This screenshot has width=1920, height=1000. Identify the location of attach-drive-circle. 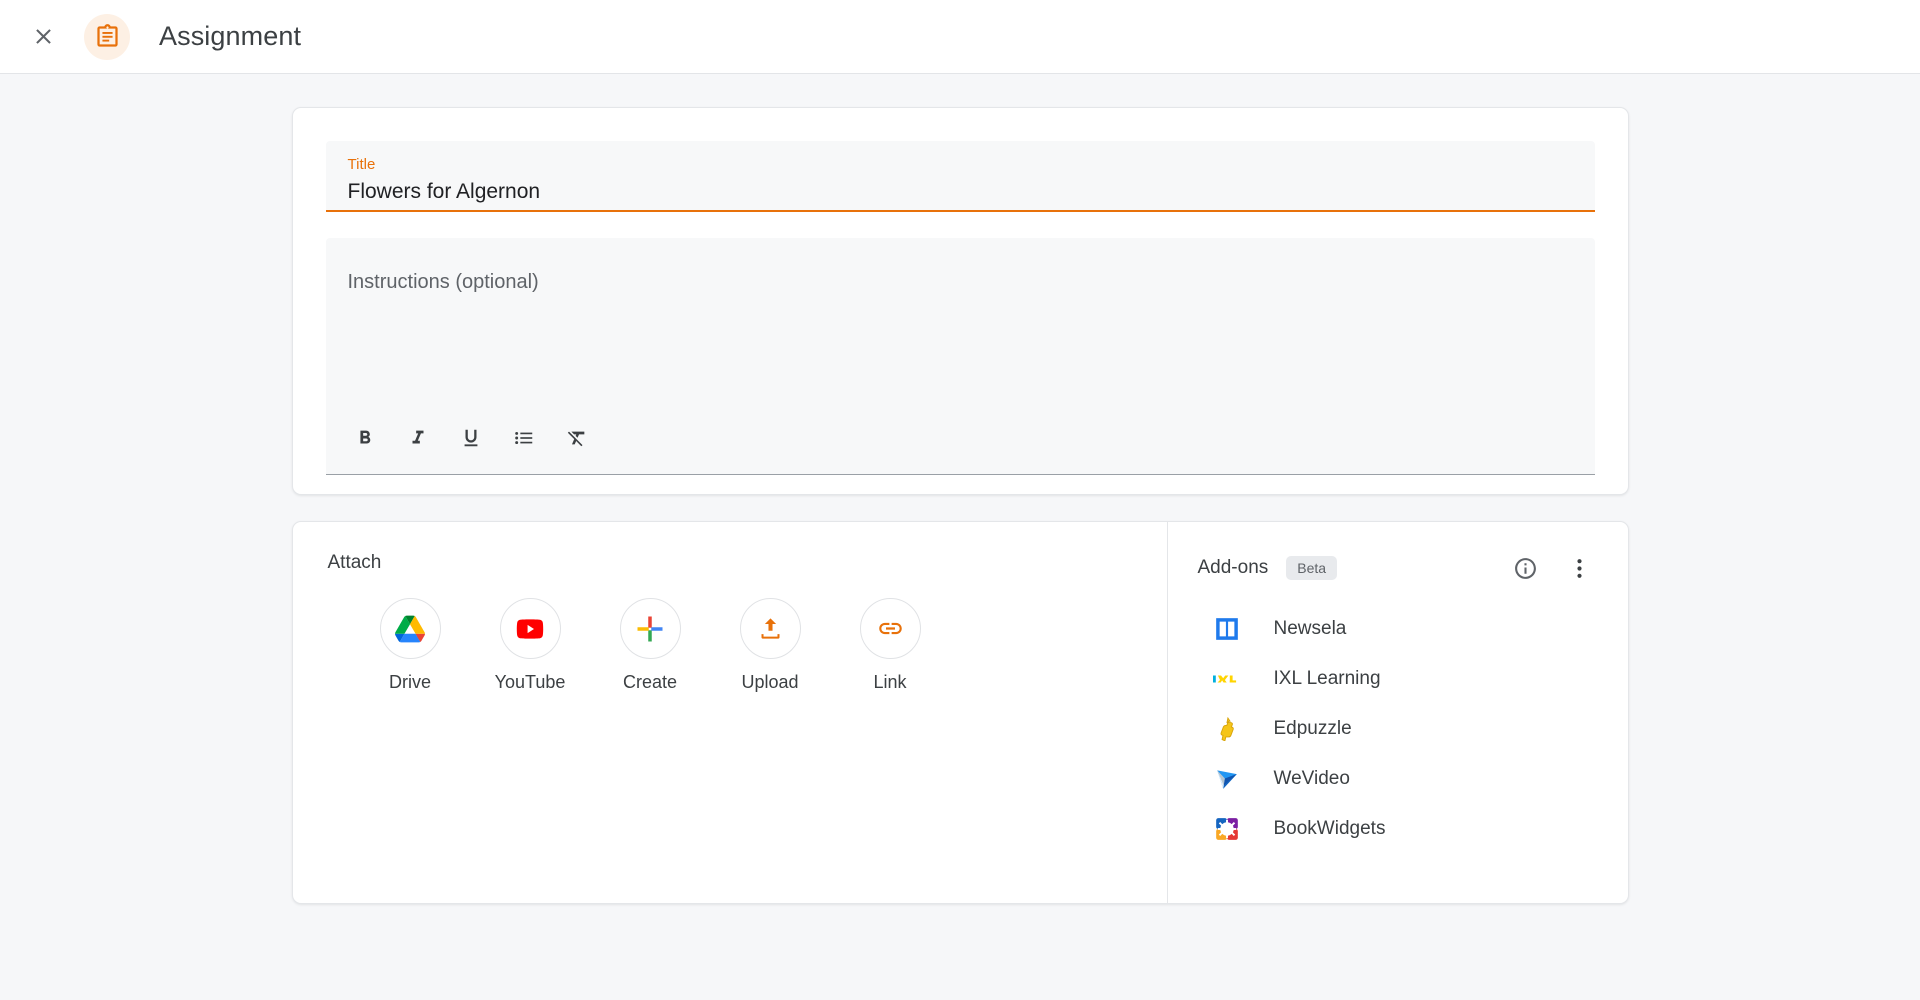
(410, 628).